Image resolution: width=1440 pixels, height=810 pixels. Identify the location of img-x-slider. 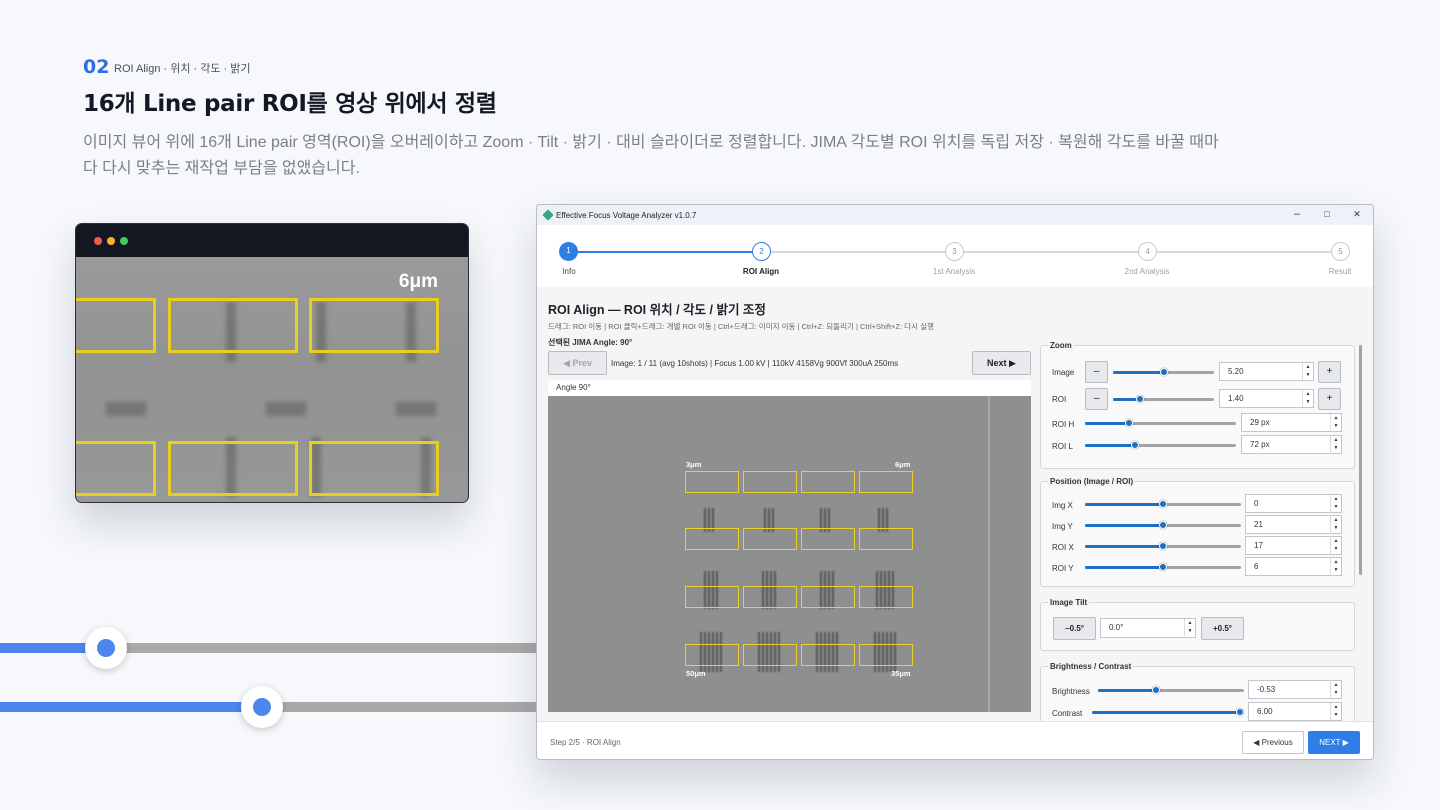
(1163, 504).